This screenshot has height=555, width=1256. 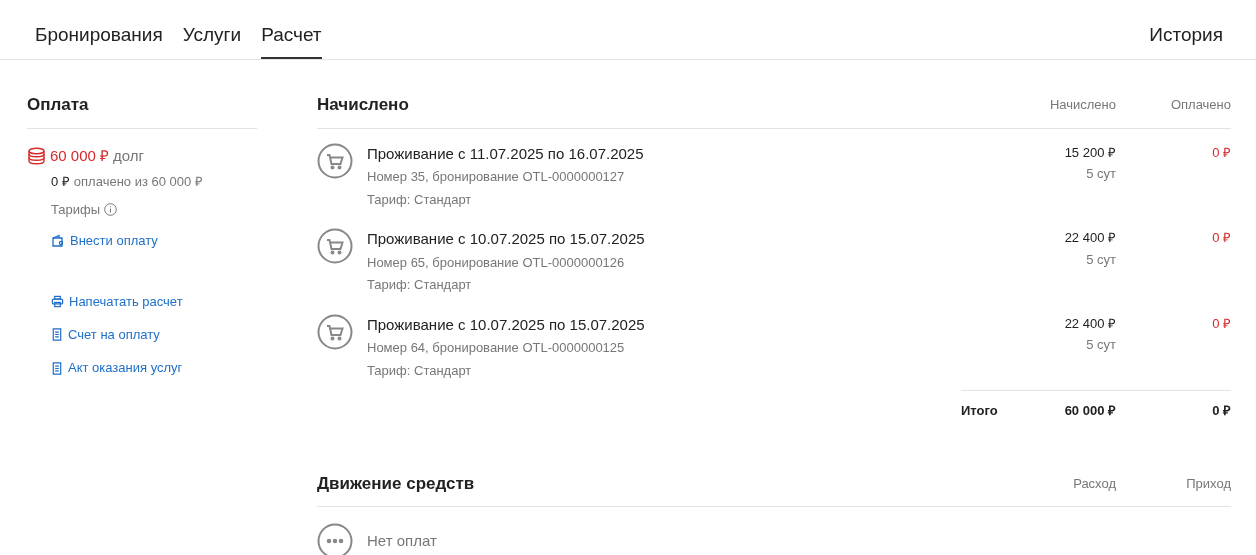 What do you see at coordinates (117, 301) in the screenshot?
I see `link: Напечатать расчет` at bounding box center [117, 301].